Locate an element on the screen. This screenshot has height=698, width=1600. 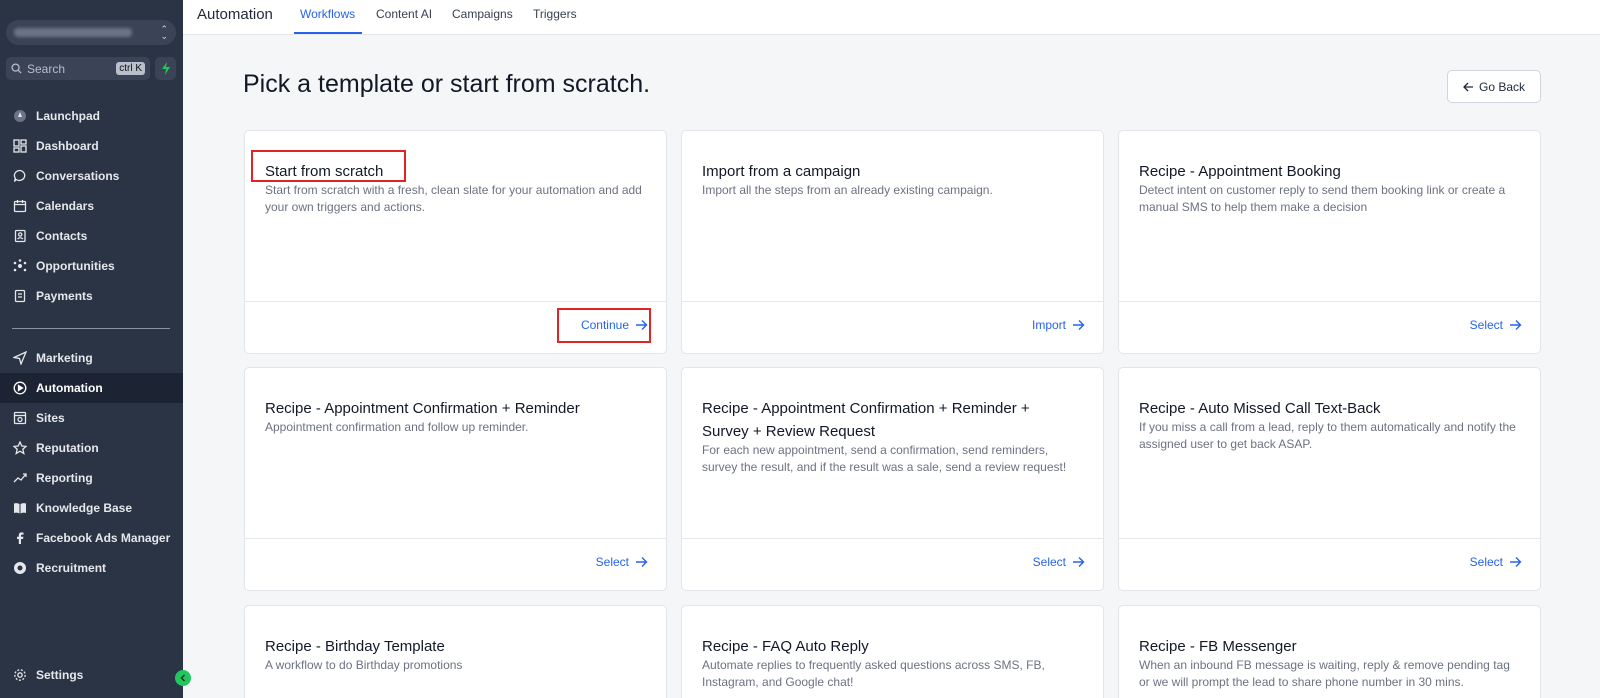
search-shortcut: ctrl K is located at coordinates (130, 68).